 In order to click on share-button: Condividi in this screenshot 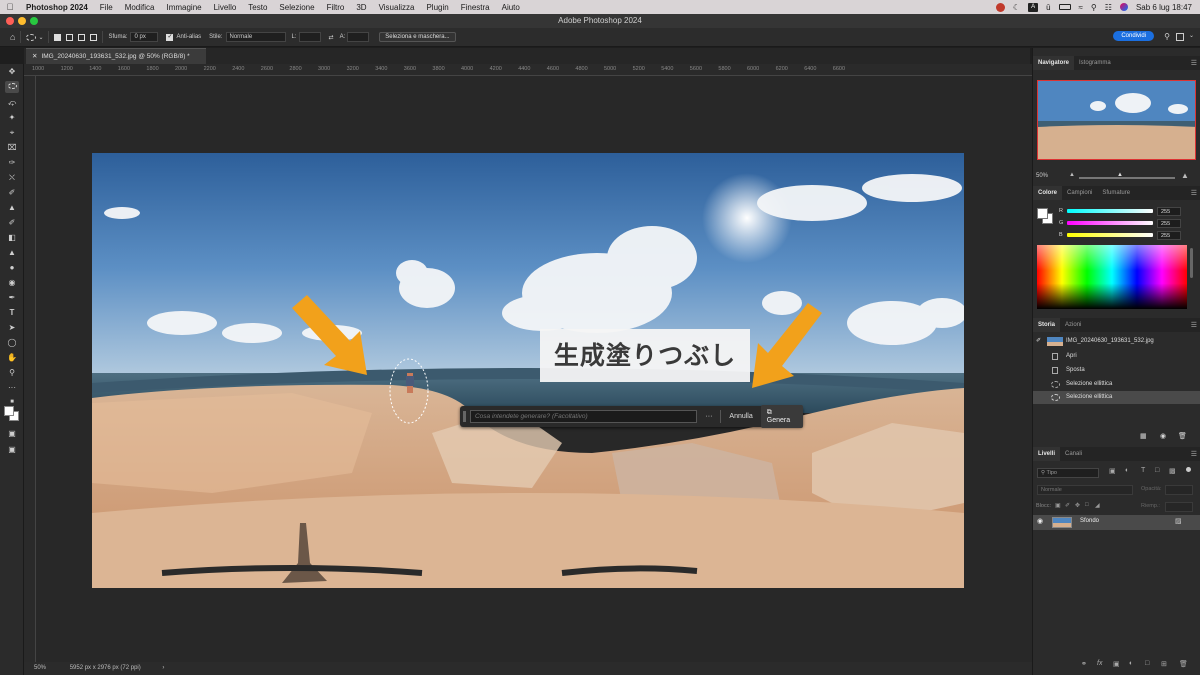, I will do `click(1133, 36)`.